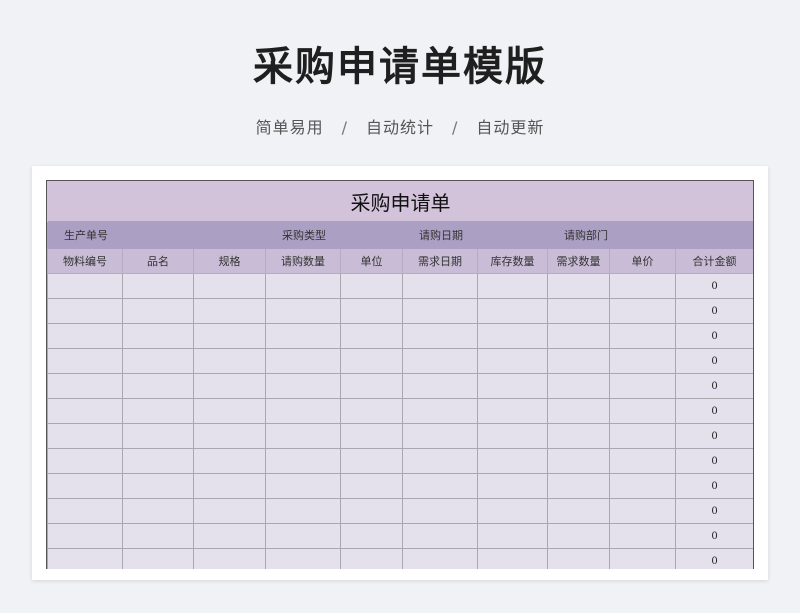 This screenshot has height=613, width=800. What do you see at coordinates (229, 235) in the screenshot?
I see `order-no-value` at bounding box center [229, 235].